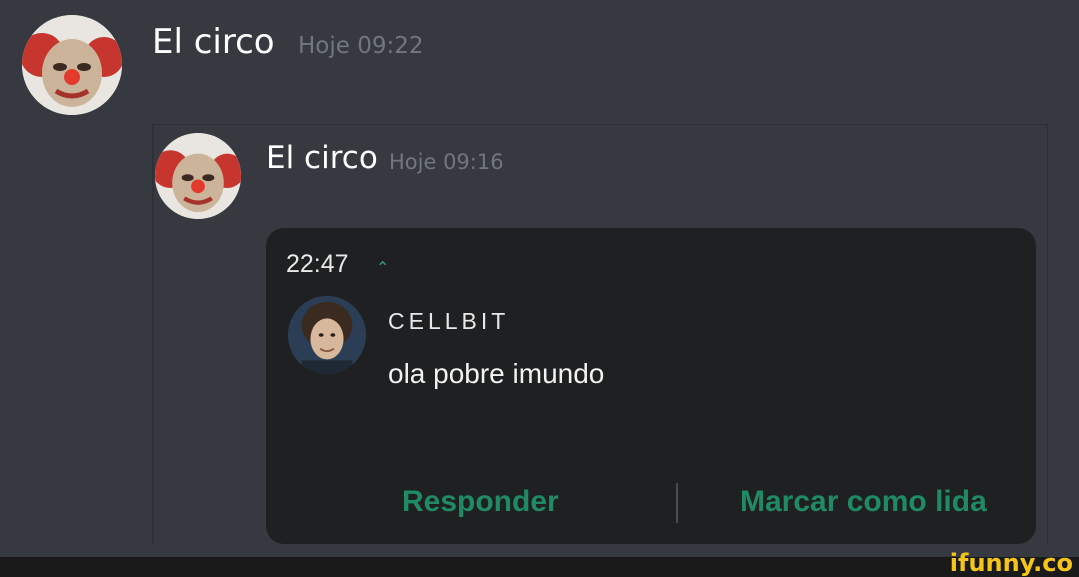  What do you see at coordinates (213, 42) in the screenshot?
I see `author-name: El circo` at bounding box center [213, 42].